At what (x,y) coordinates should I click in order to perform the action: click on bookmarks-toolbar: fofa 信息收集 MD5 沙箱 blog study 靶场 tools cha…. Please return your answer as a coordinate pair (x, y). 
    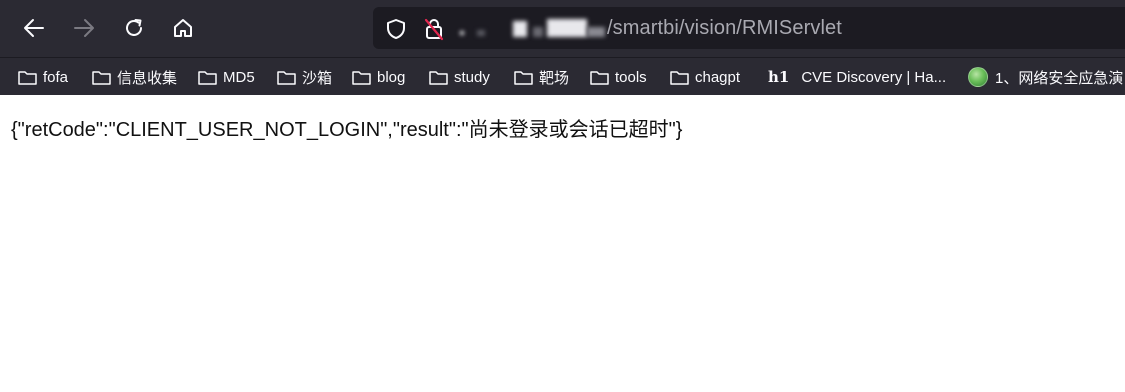
    Looking at the image, I should click on (562, 76).